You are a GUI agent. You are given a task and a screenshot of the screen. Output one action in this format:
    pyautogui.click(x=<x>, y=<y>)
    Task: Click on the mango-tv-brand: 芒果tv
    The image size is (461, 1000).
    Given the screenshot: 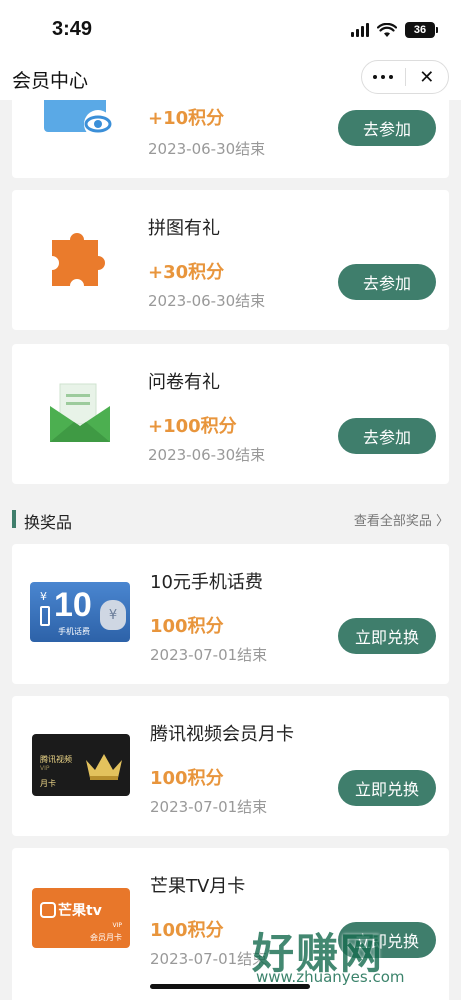 What is the action you would take?
    pyautogui.click(x=80, y=911)
    